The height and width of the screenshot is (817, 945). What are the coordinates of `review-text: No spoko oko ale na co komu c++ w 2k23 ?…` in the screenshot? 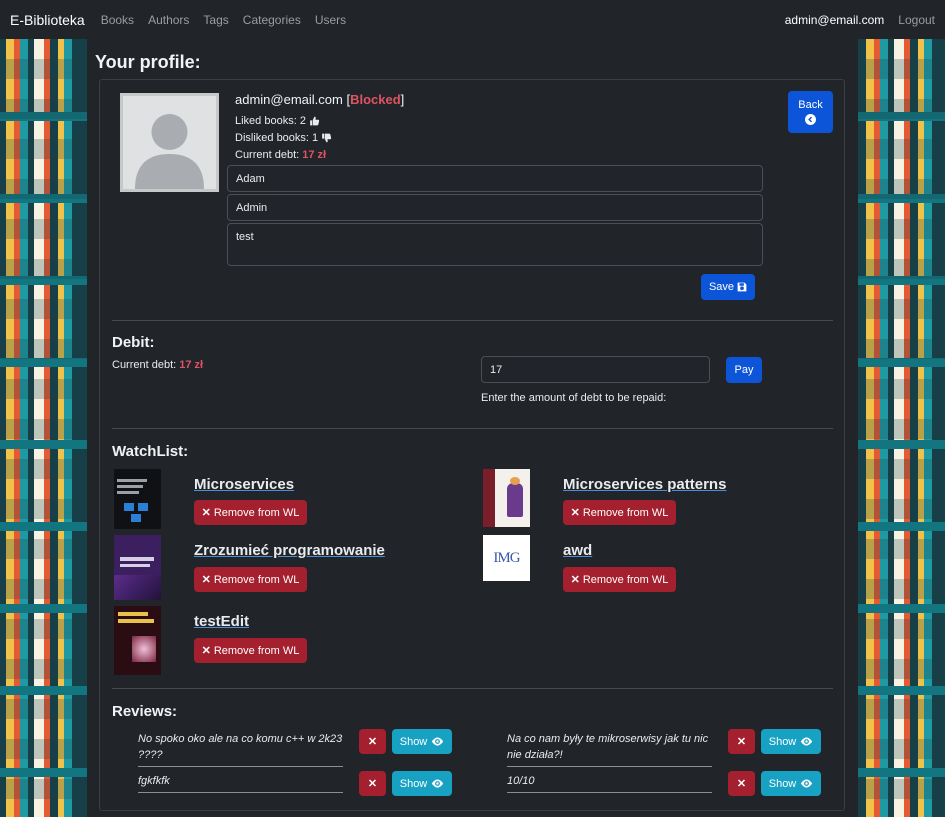 It's located at (240, 749).